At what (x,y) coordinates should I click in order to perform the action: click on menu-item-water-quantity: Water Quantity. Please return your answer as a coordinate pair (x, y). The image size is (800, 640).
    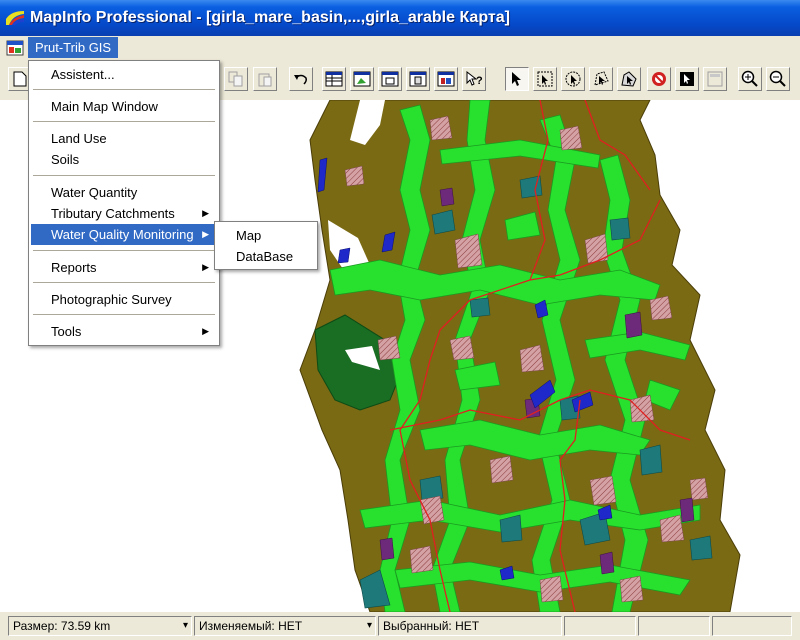
    Looking at the image, I should click on (124, 192).